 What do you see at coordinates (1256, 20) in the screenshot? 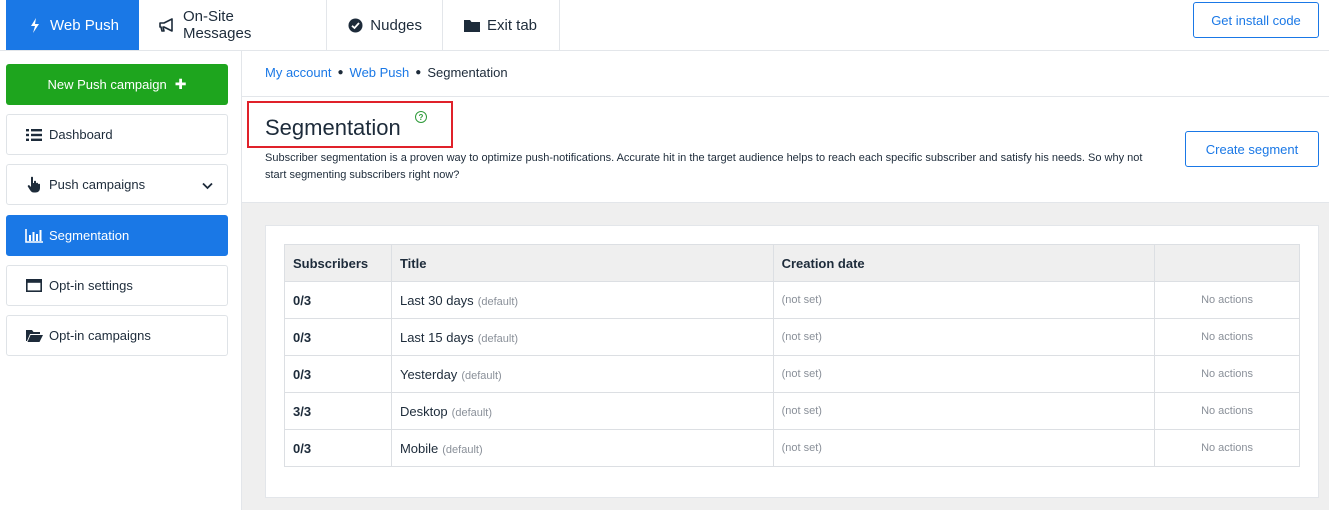
I see `get-install-code-button: Get install code` at bounding box center [1256, 20].